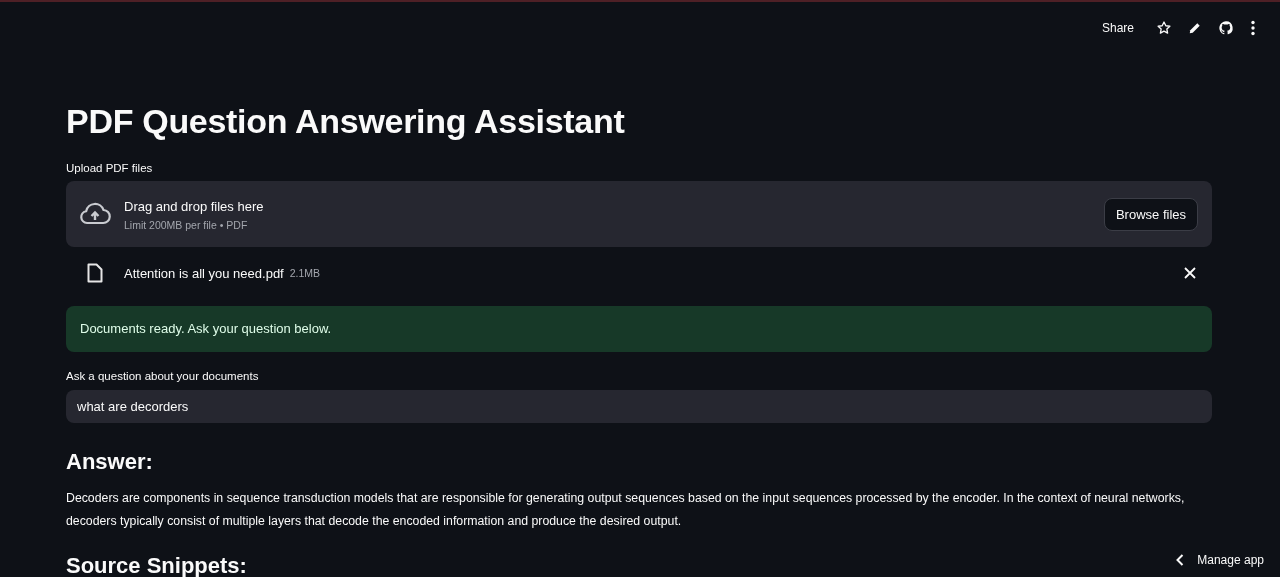 The image size is (1280, 577). Describe the element at coordinates (346, 121) in the screenshot. I see `page-title: PDF Question Answering Assistant` at that location.